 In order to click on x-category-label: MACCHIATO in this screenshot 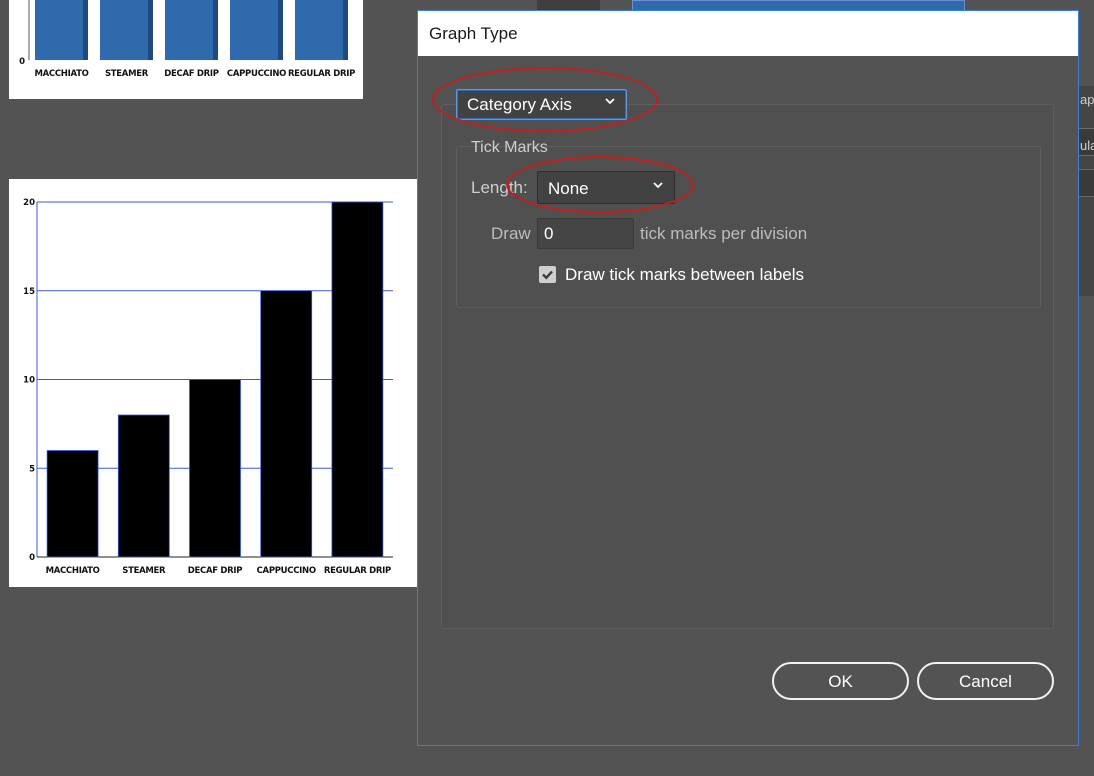, I will do `click(73, 571)`.